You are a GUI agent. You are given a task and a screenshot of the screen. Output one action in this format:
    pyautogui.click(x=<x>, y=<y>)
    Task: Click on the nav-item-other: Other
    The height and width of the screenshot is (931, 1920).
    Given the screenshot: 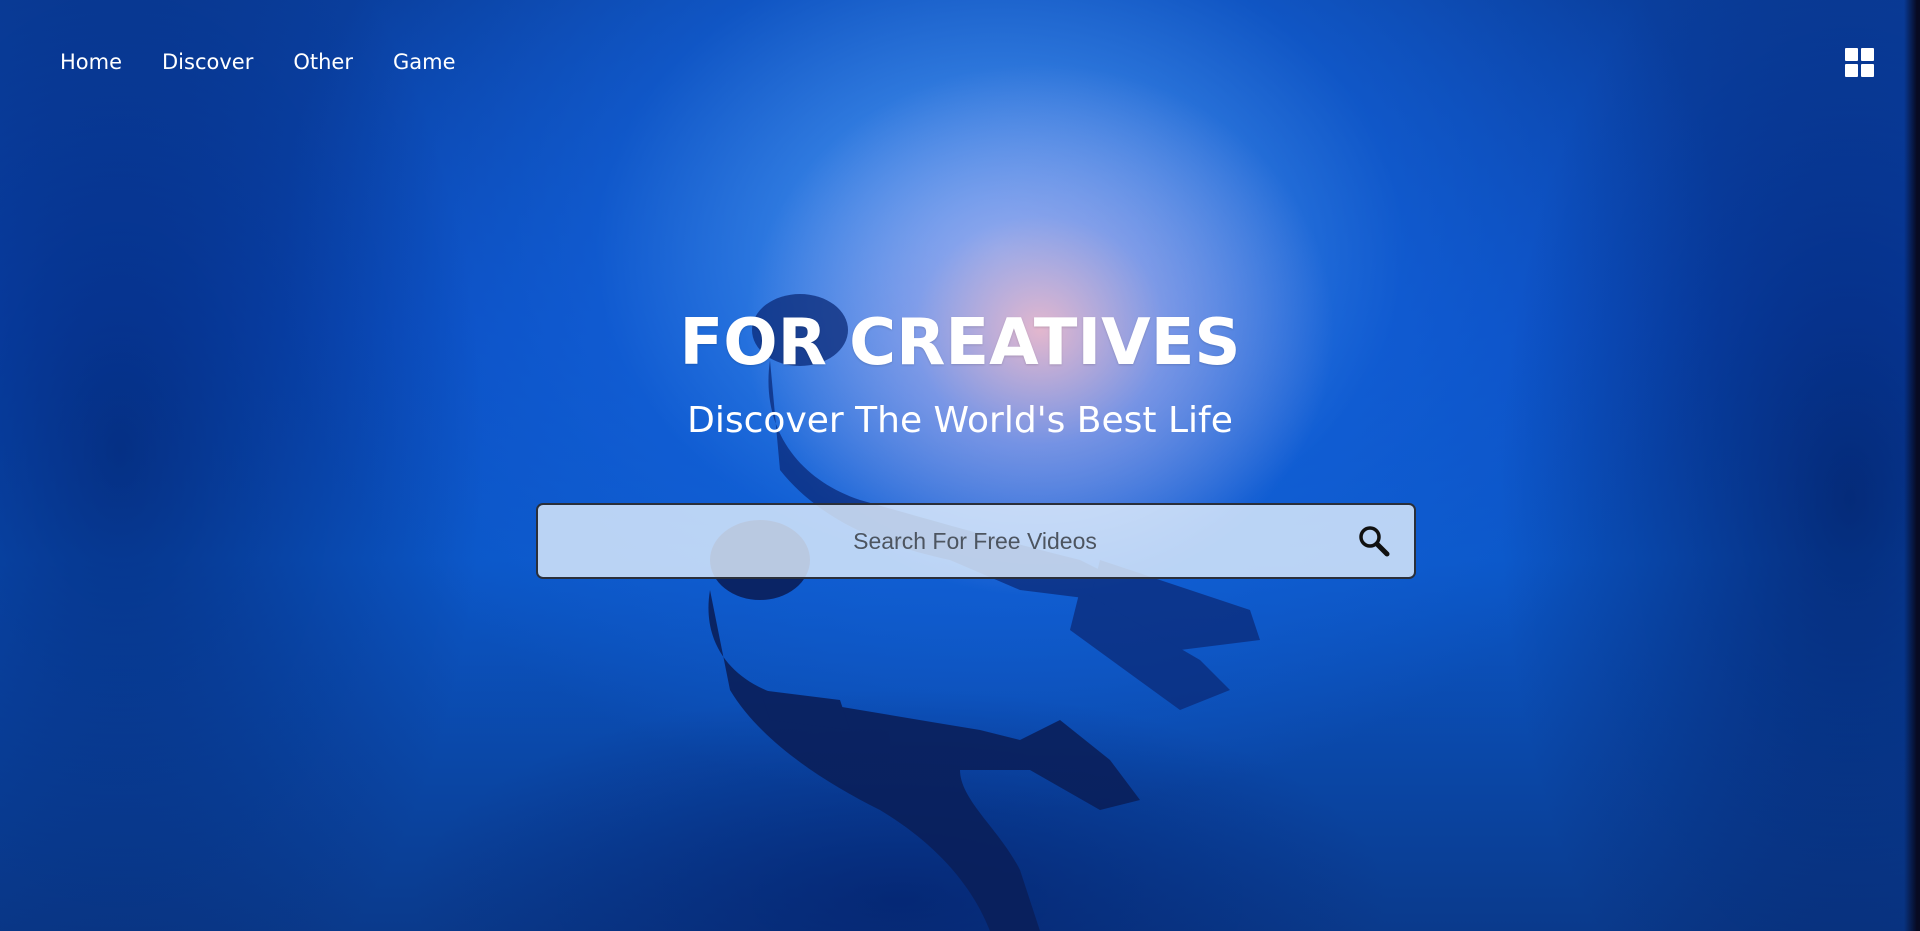 What is the action you would take?
    pyautogui.click(x=323, y=62)
    